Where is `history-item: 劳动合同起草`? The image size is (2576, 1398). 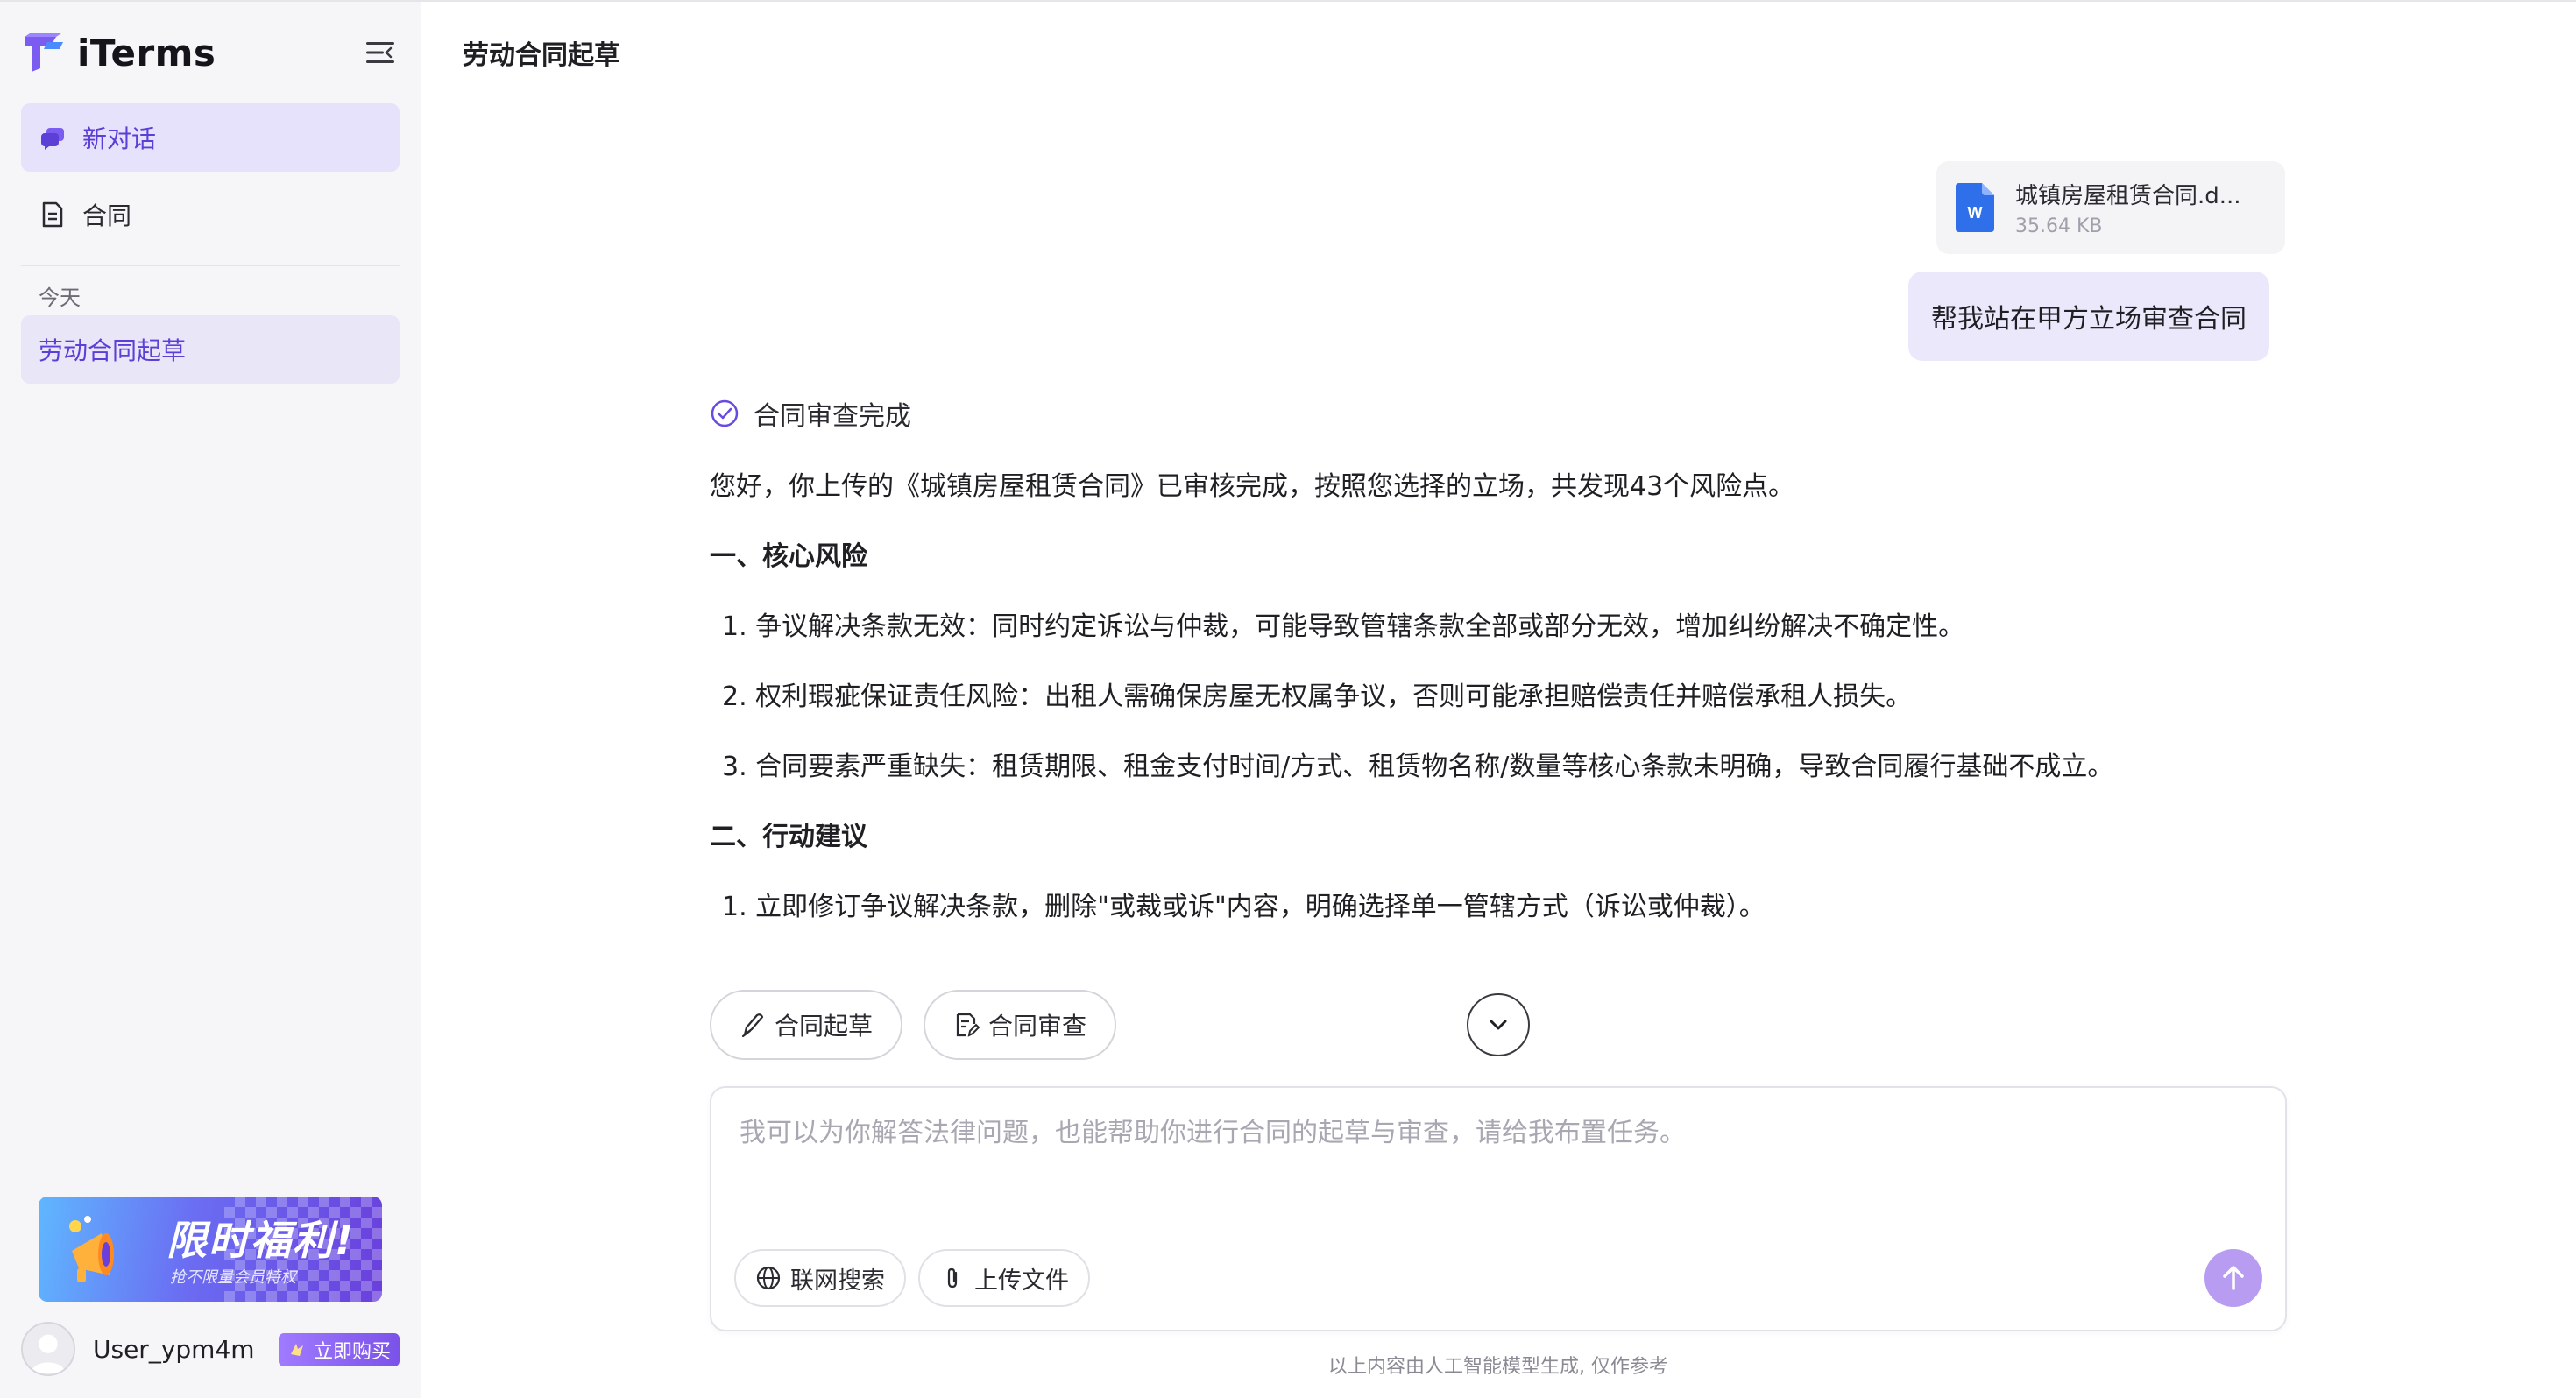
history-item: 劳动合同起草 is located at coordinates (210, 349).